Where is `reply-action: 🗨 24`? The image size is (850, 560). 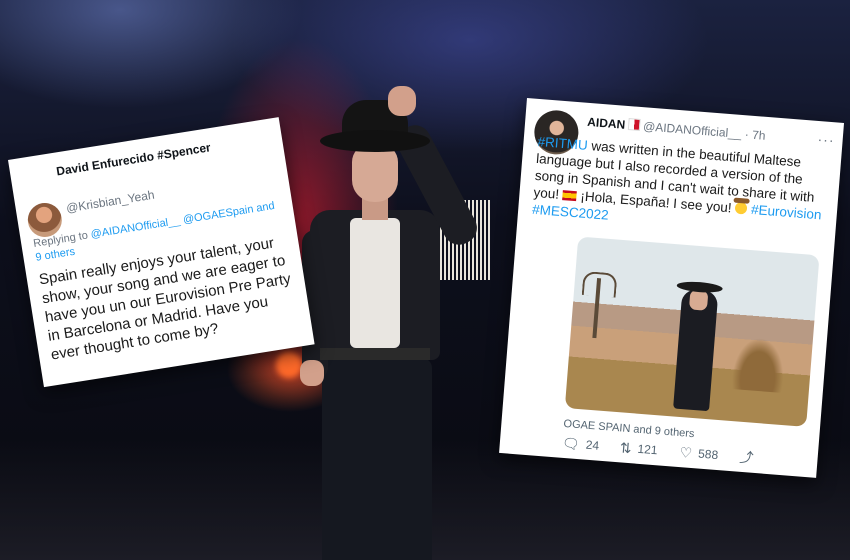 reply-action: 🗨 24 is located at coordinates (580, 443).